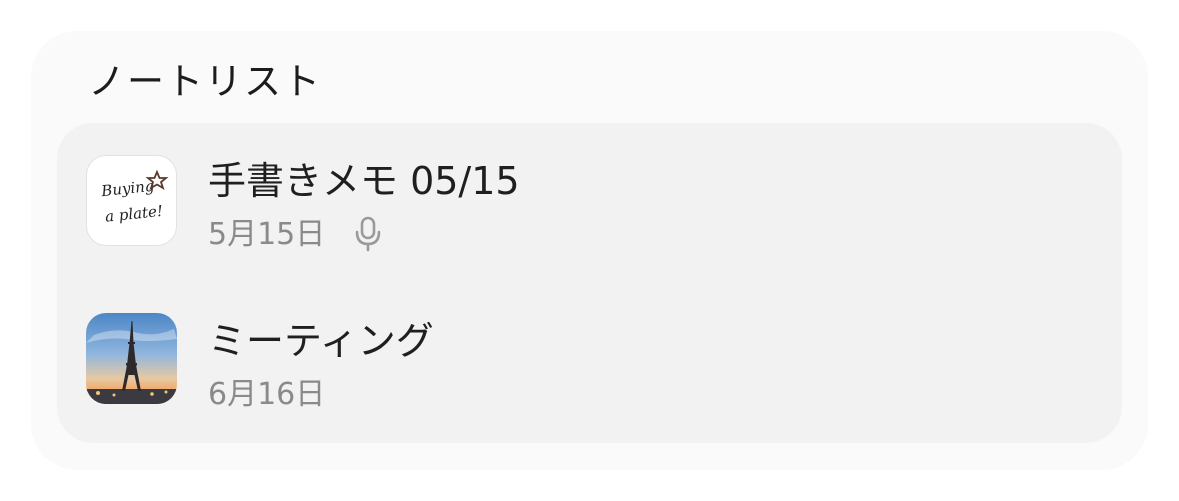 This screenshot has width=1179, height=501. Describe the element at coordinates (368, 234) in the screenshot. I see `microphone-icon` at that location.